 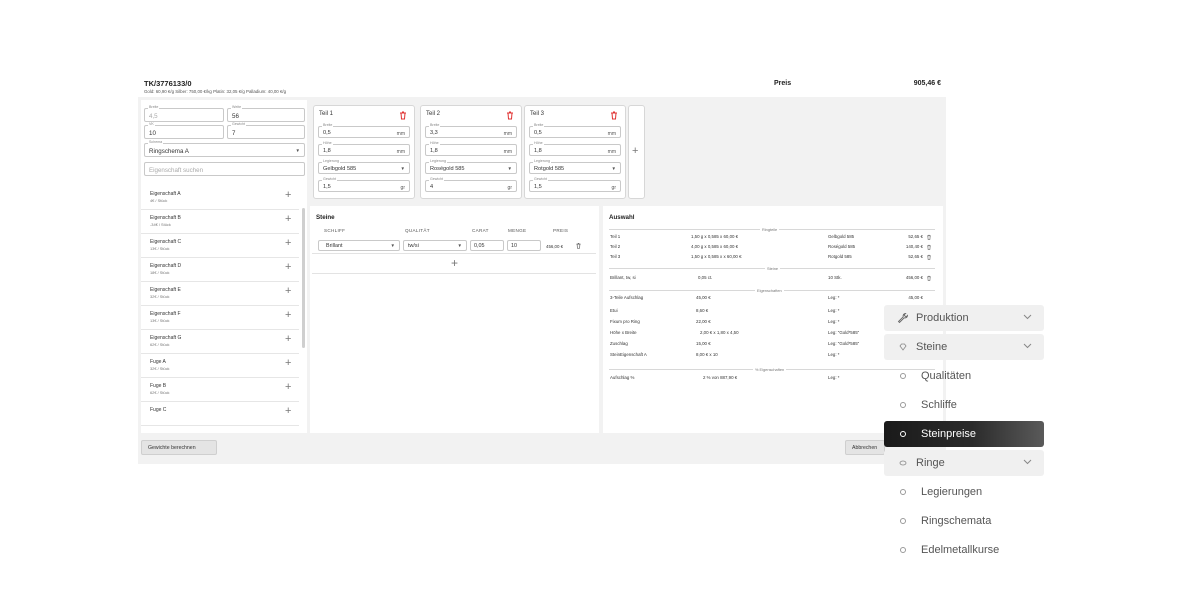 What do you see at coordinates (220, 389) in the screenshot?
I see `list-item: Fuge B 62€ / Stück +` at bounding box center [220, 389].